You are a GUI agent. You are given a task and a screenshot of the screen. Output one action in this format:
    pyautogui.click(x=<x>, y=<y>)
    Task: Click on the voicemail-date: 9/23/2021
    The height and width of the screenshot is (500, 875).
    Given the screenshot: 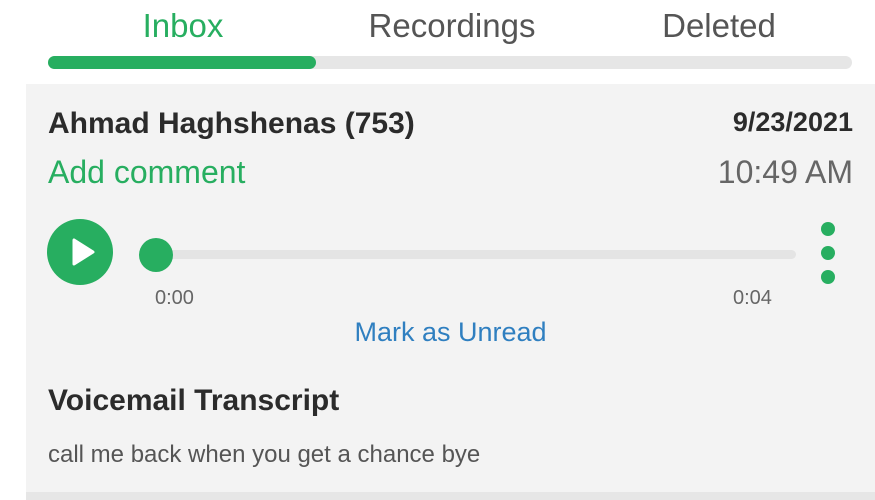 What is the action you would take?
    pyautogui.click(x=792, y=122)
    